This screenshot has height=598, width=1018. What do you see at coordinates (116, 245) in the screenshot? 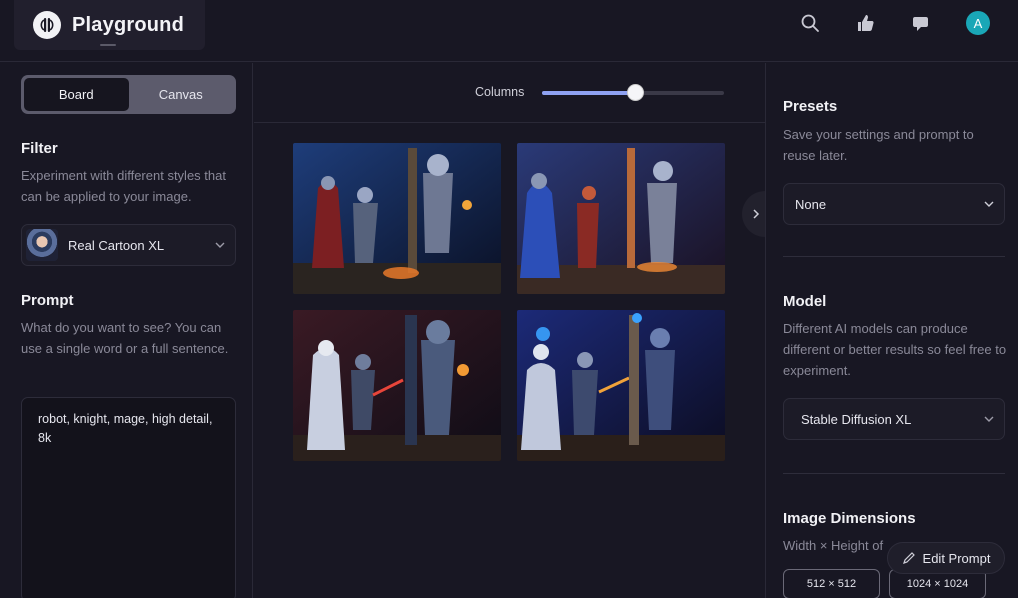
I see `filter-selected-label: Real Cartoon XL` at bounding box center [116, 245].